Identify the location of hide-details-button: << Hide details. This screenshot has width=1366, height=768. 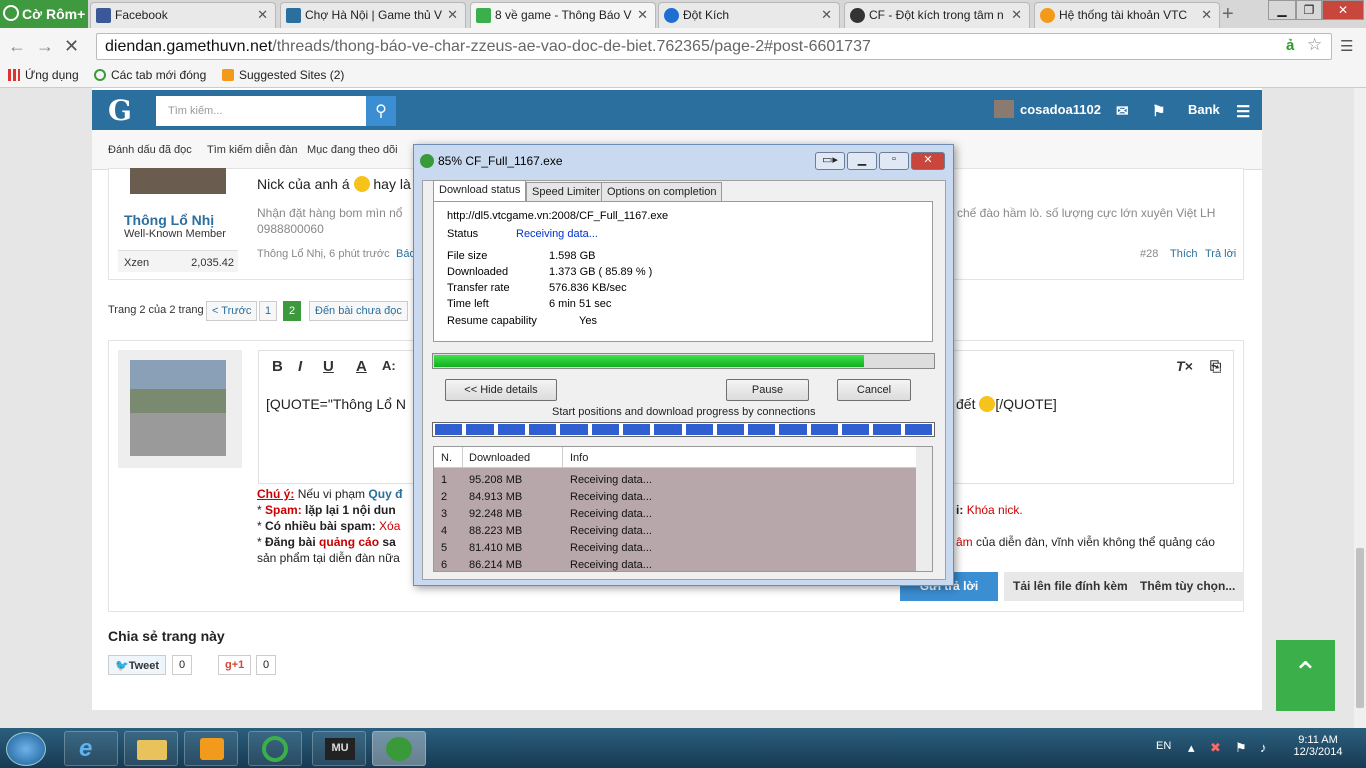
(501, 390).